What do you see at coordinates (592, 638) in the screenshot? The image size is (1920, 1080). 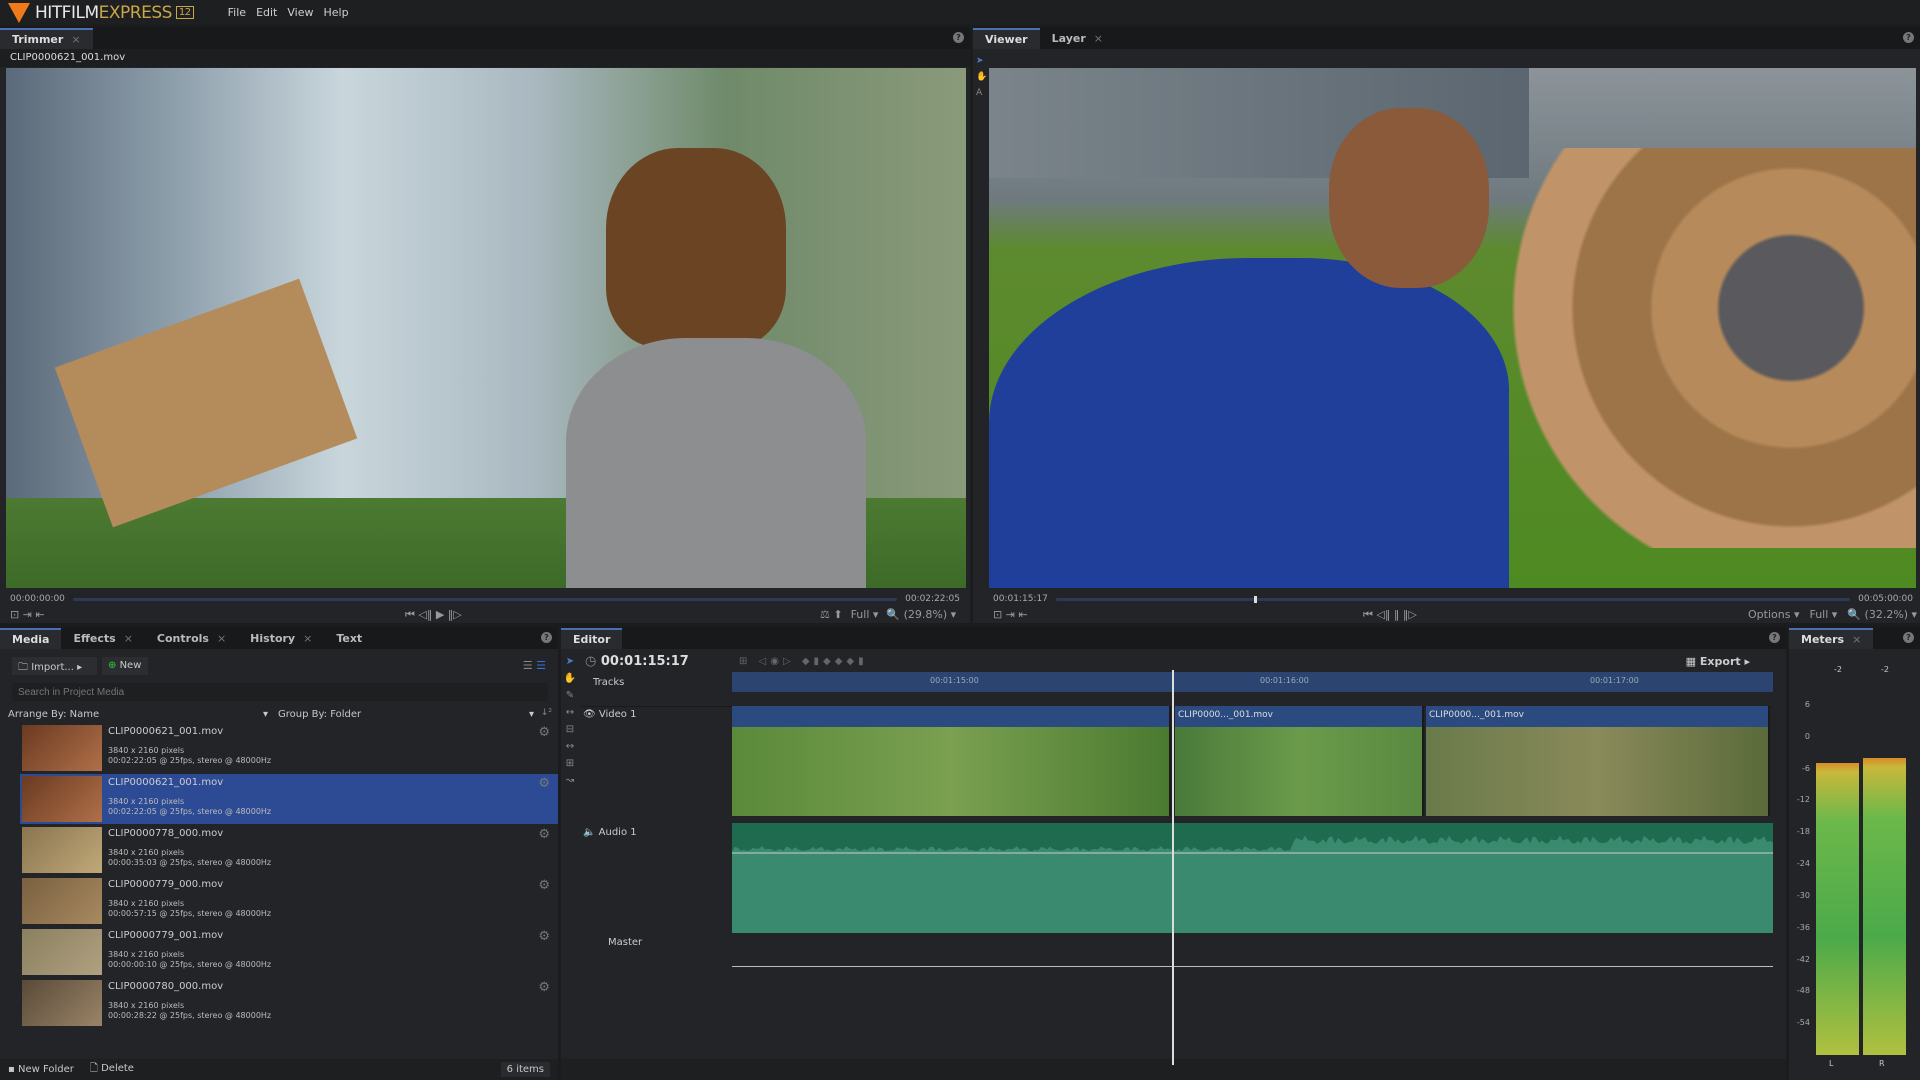 I see `tab-editor: Editor` at bounding box center [592, 638].